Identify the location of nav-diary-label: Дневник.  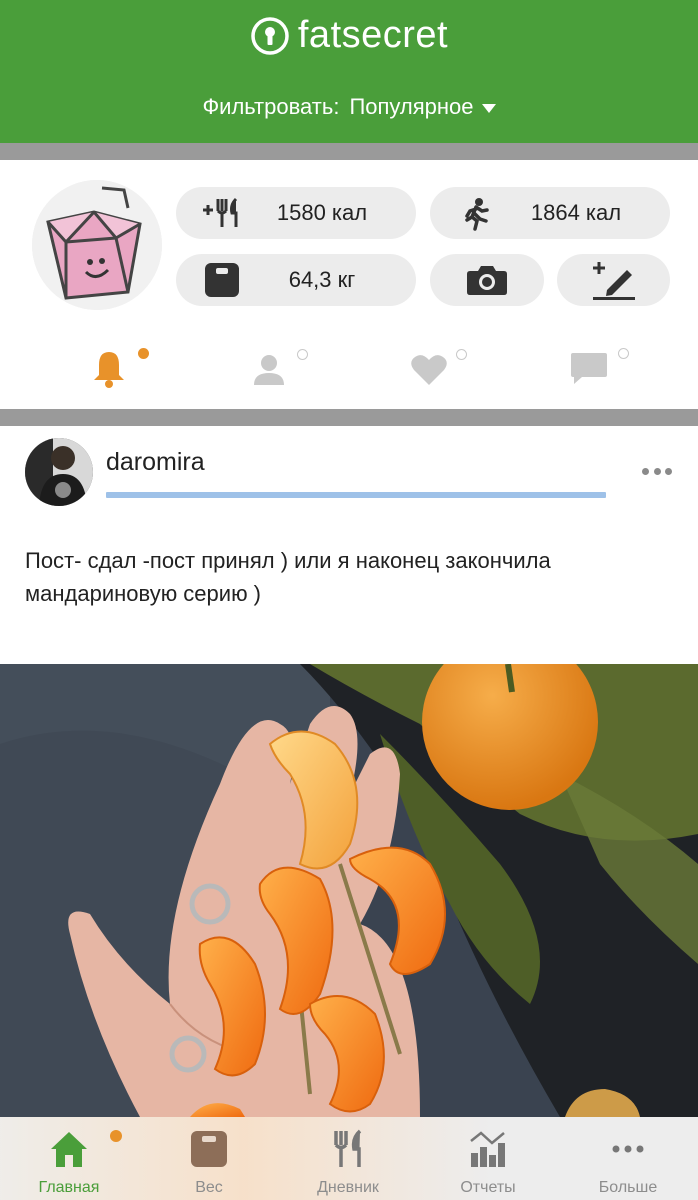
(348, 1187).